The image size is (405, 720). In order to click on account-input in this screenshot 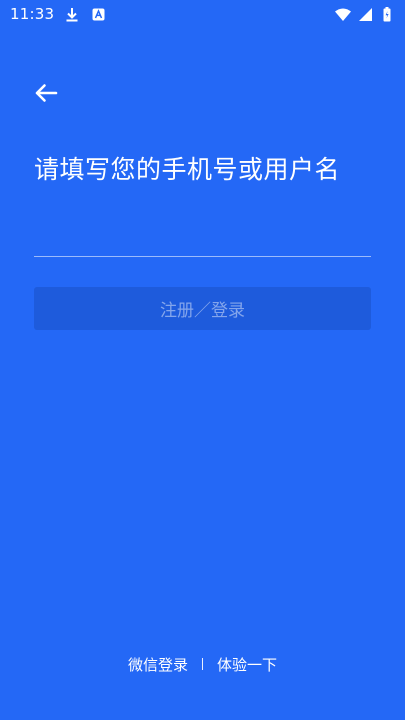, I will do `click(202, 236)`.